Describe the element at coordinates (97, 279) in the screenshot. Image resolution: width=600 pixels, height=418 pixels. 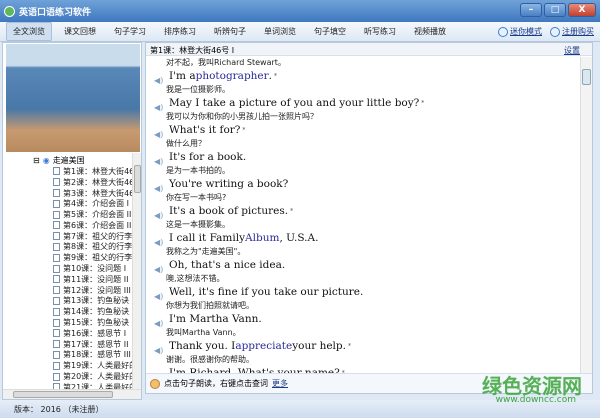
I see `tree-item: 第11课：没问题 II` at that location.